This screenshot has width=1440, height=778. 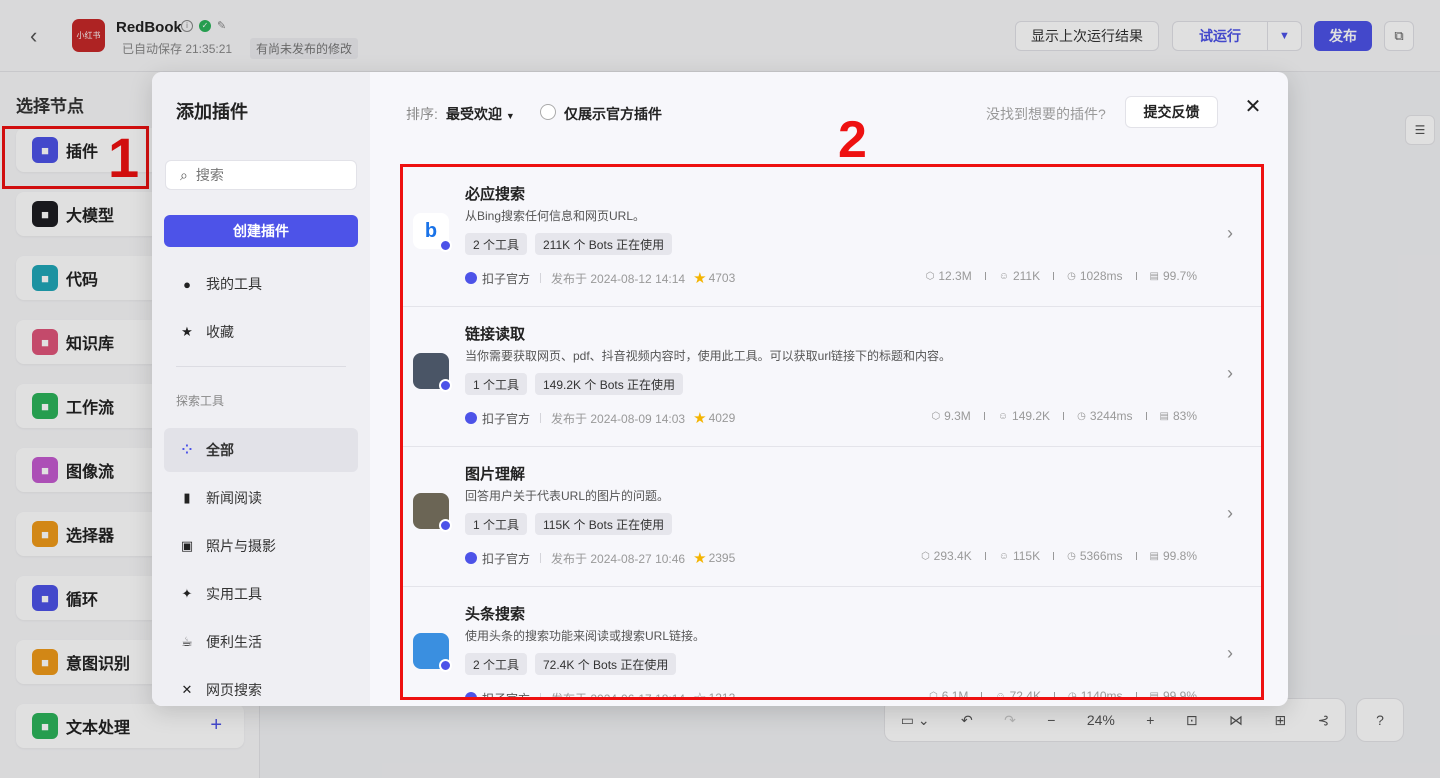 I want to click on plugin-description: 回答用户关于代表URL的图片的问题。, so click(x=567, y=496).